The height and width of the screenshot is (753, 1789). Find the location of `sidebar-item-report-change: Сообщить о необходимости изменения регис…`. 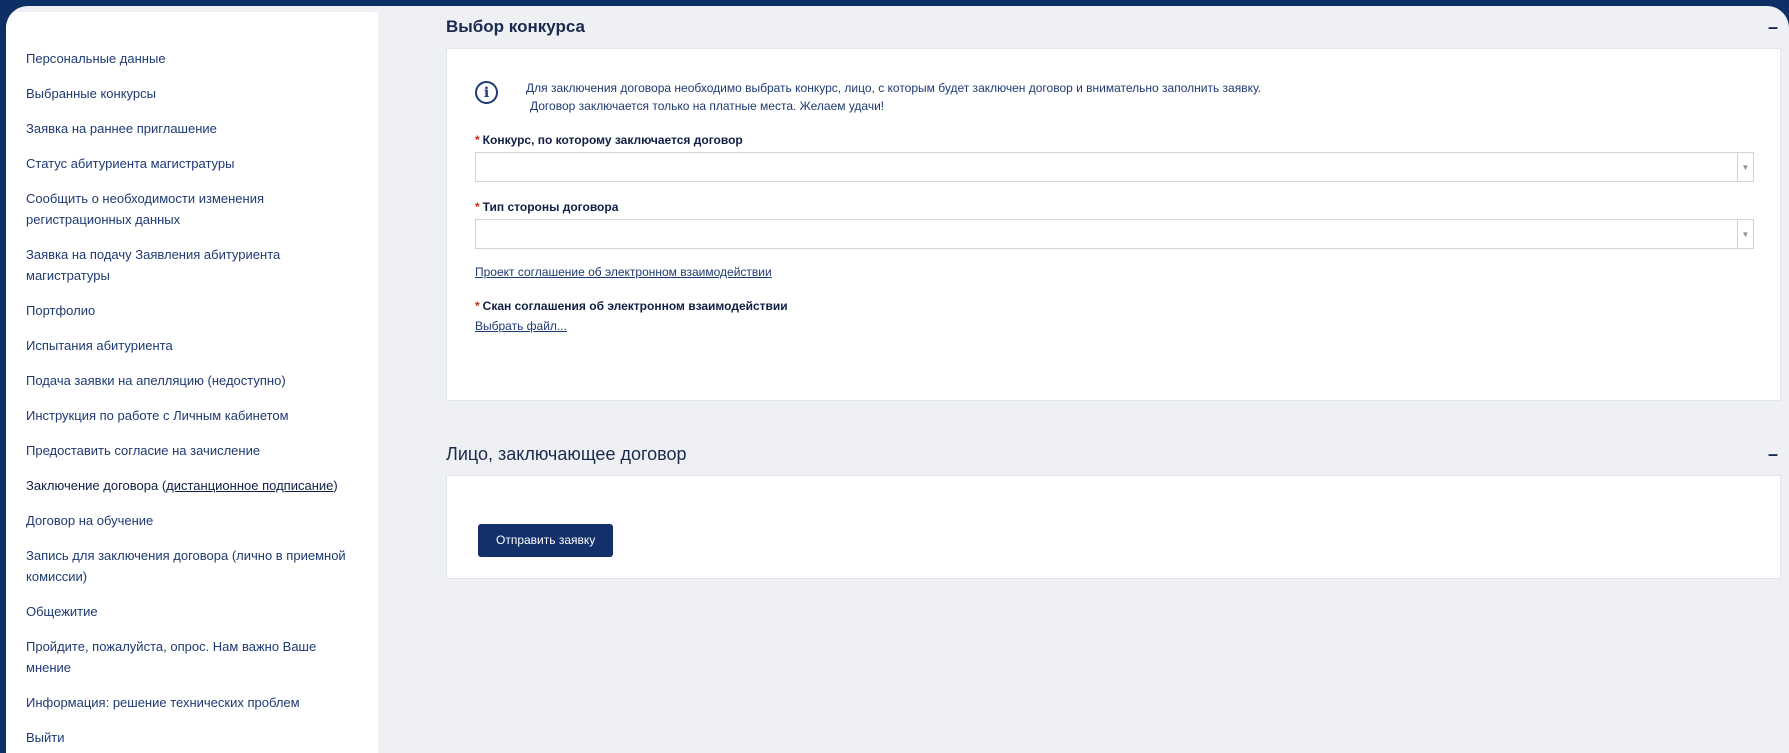

sidebar-item-report-change: Сообщить о необходимости изменения регис… is located at coordinates (192, 209).